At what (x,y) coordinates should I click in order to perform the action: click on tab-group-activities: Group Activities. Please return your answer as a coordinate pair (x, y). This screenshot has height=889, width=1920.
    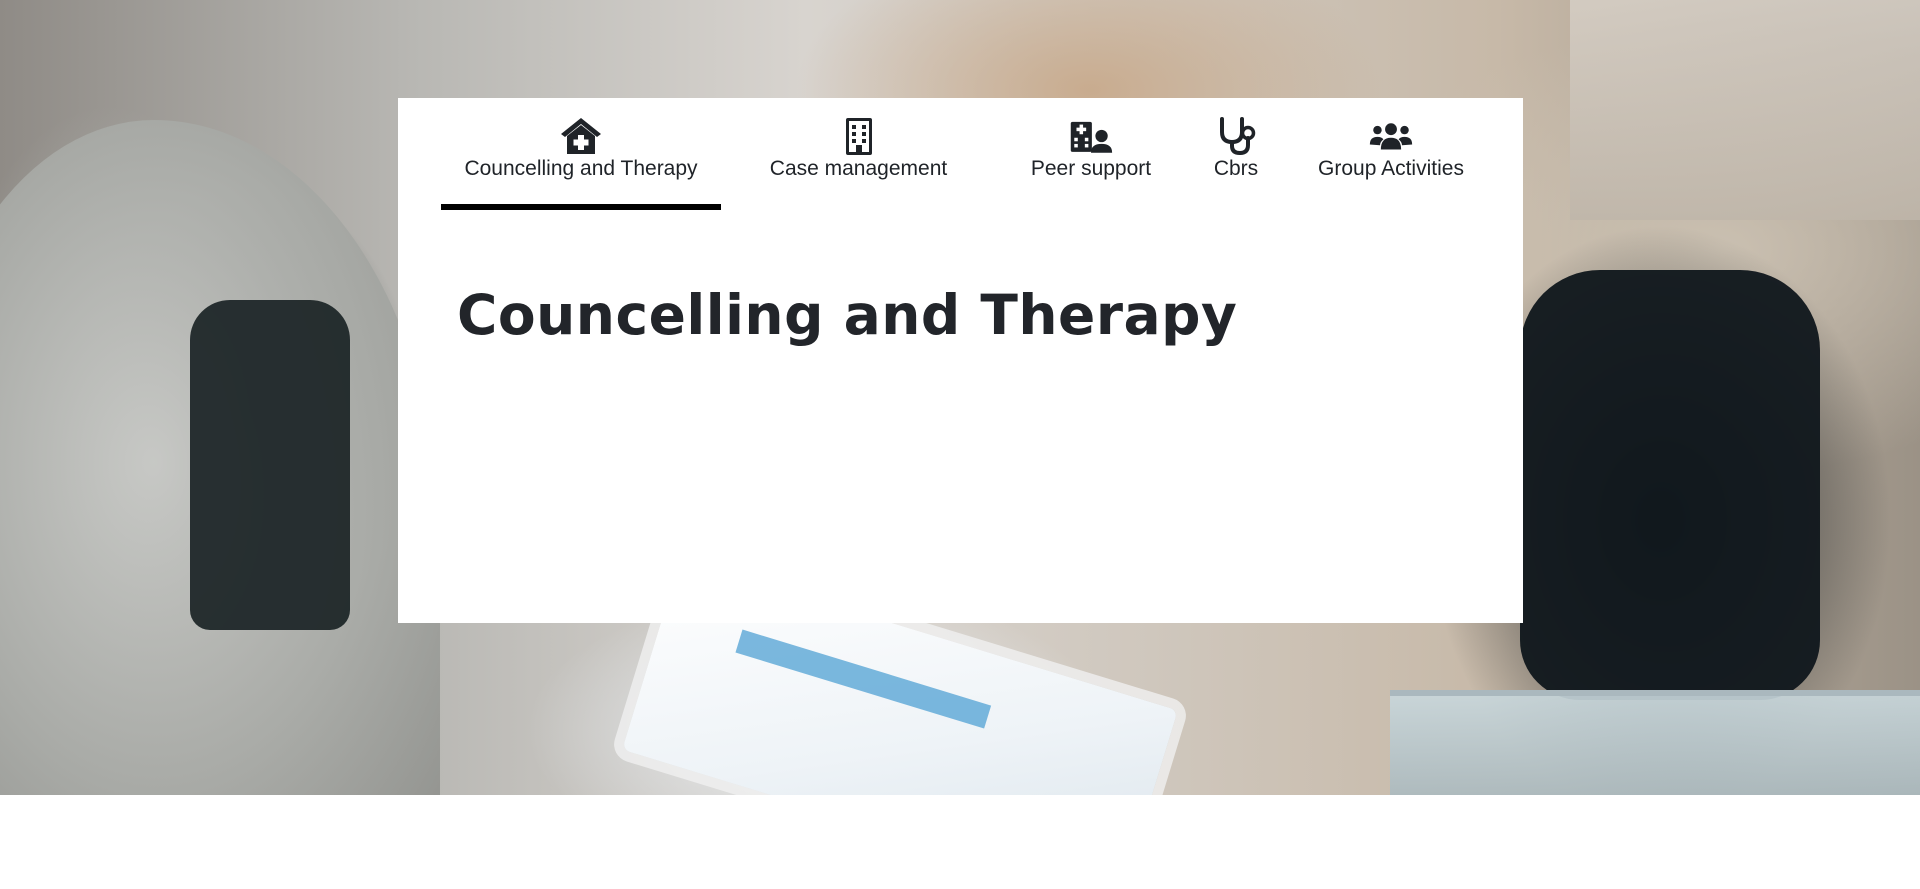
    Looking at the image, I should click on (1391, 163).